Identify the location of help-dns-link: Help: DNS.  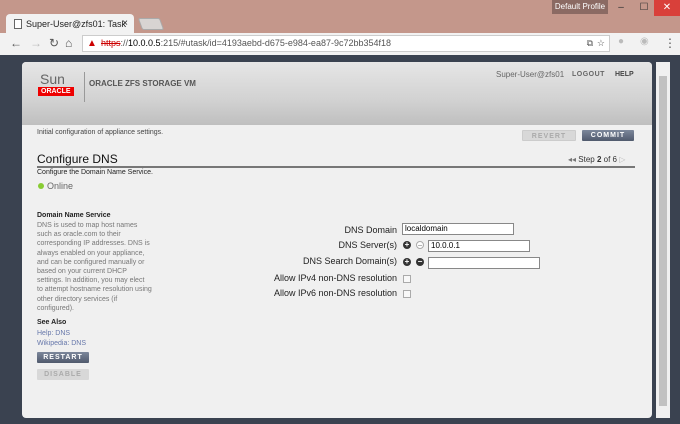
(53, 333).